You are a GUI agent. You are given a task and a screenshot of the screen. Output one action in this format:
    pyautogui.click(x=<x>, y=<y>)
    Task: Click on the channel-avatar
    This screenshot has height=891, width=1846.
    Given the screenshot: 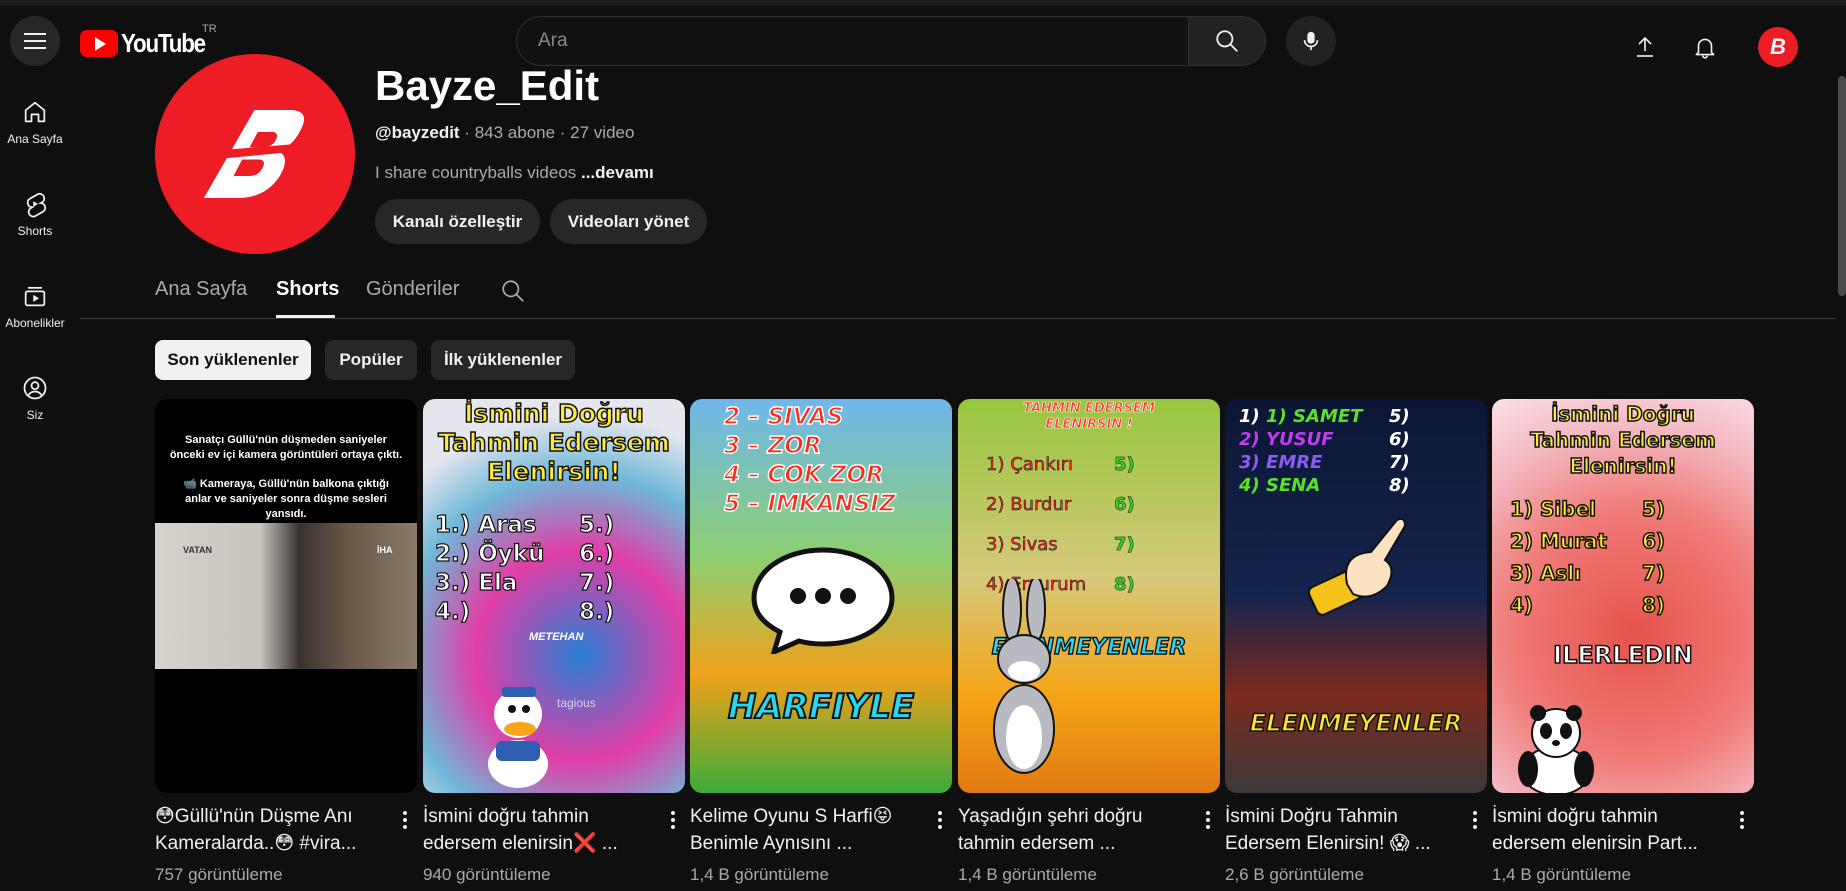 What is the action you would take?
    pyautogui.click(x=255, y=154)
    